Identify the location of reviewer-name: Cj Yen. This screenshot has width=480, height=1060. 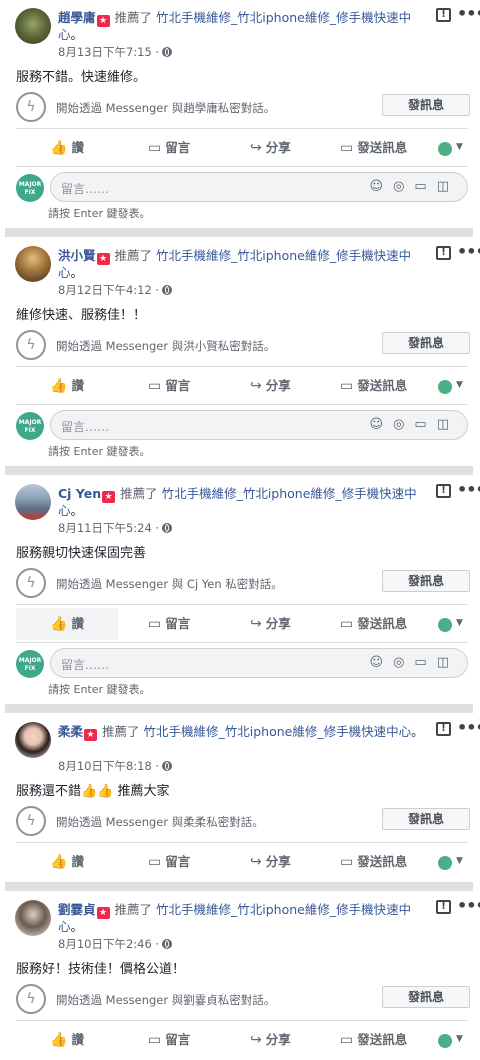
(79, 493).